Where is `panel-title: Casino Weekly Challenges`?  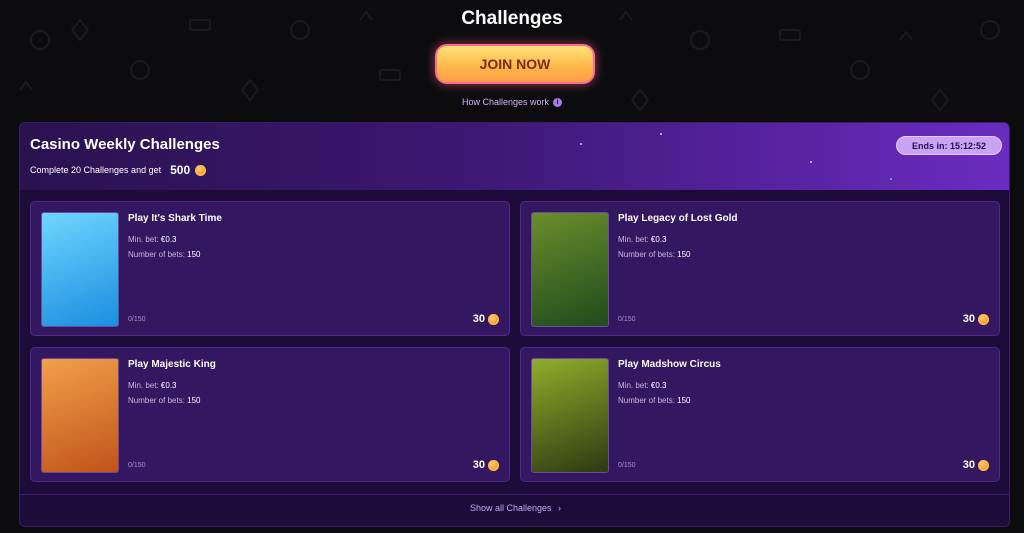
panel-title: Casino Weekly Challenges is located at coordinates (125, 144).